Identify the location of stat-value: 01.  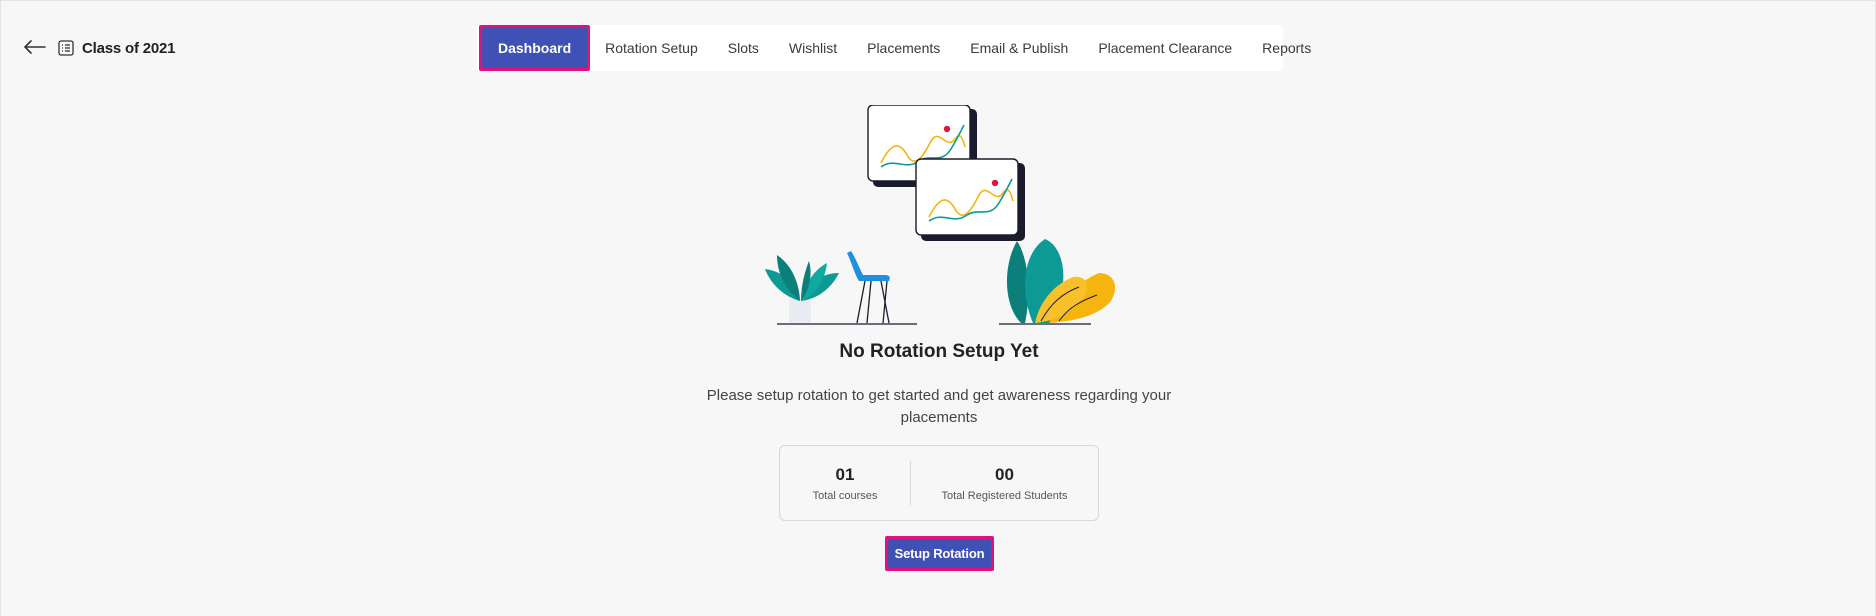
(845, 474).